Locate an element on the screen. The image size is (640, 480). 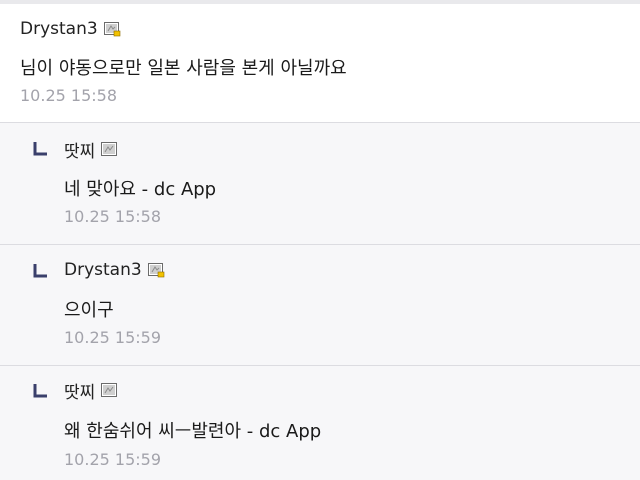
comment-text: 으이구 is located at coordinates (89, 310).